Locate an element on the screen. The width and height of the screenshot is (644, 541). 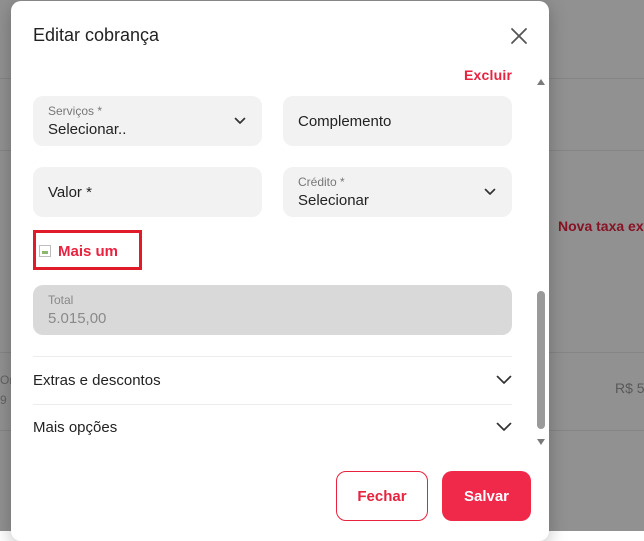
accordion-label: Mais opções is located at coordinates (75, 427).